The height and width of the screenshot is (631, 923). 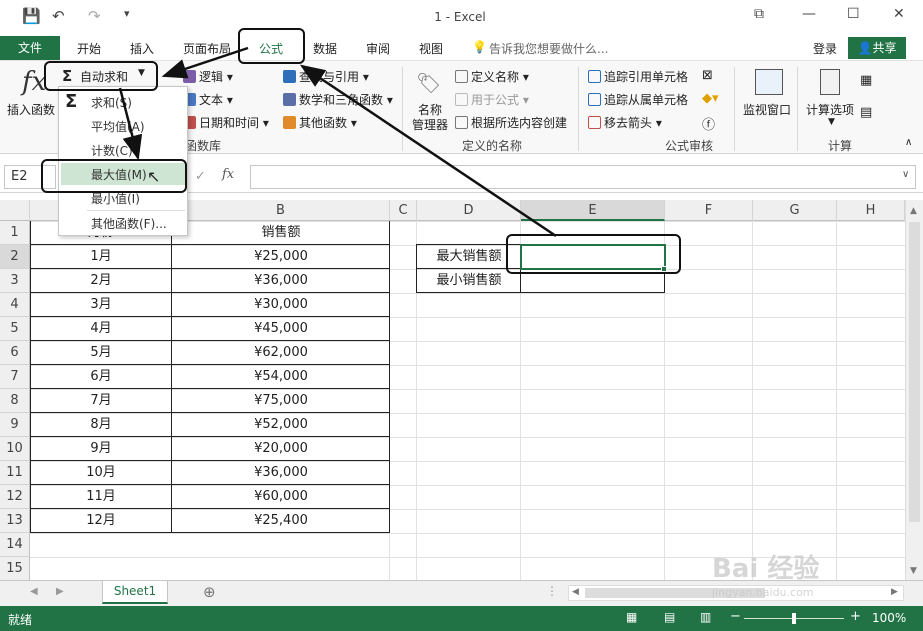 What do you see at coordinates (15, 521) in the screenshot?
I see `row-header: 13` at bounding box center [15, 521].